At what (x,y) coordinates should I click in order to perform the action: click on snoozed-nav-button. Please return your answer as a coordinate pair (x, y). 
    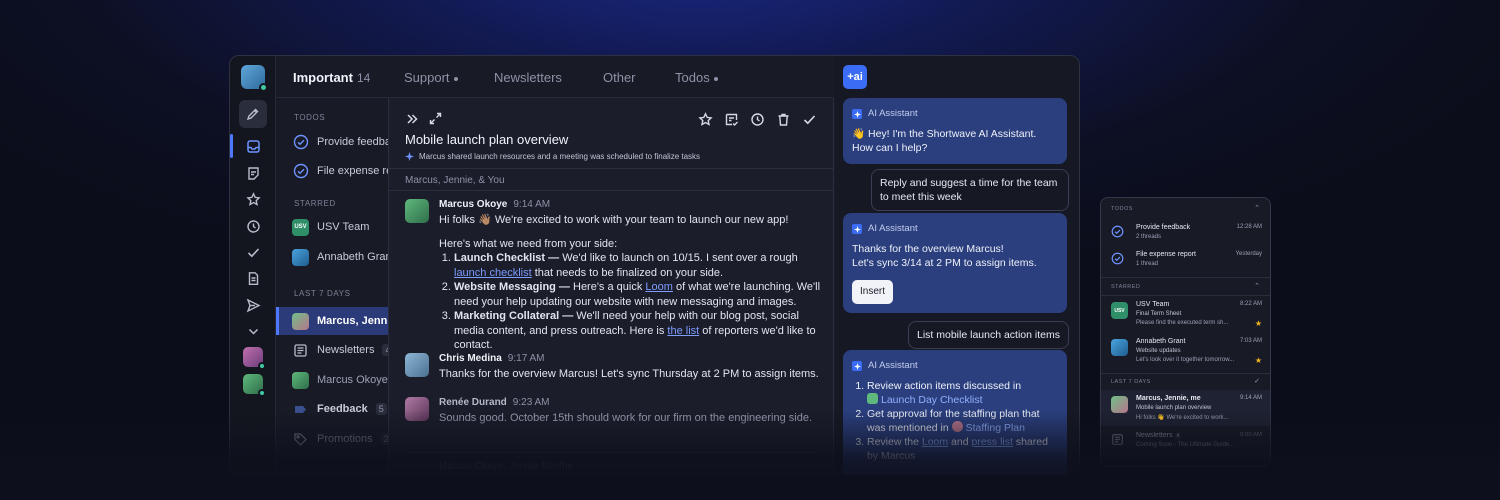
    Looking at the image, I should click on (253, 226).